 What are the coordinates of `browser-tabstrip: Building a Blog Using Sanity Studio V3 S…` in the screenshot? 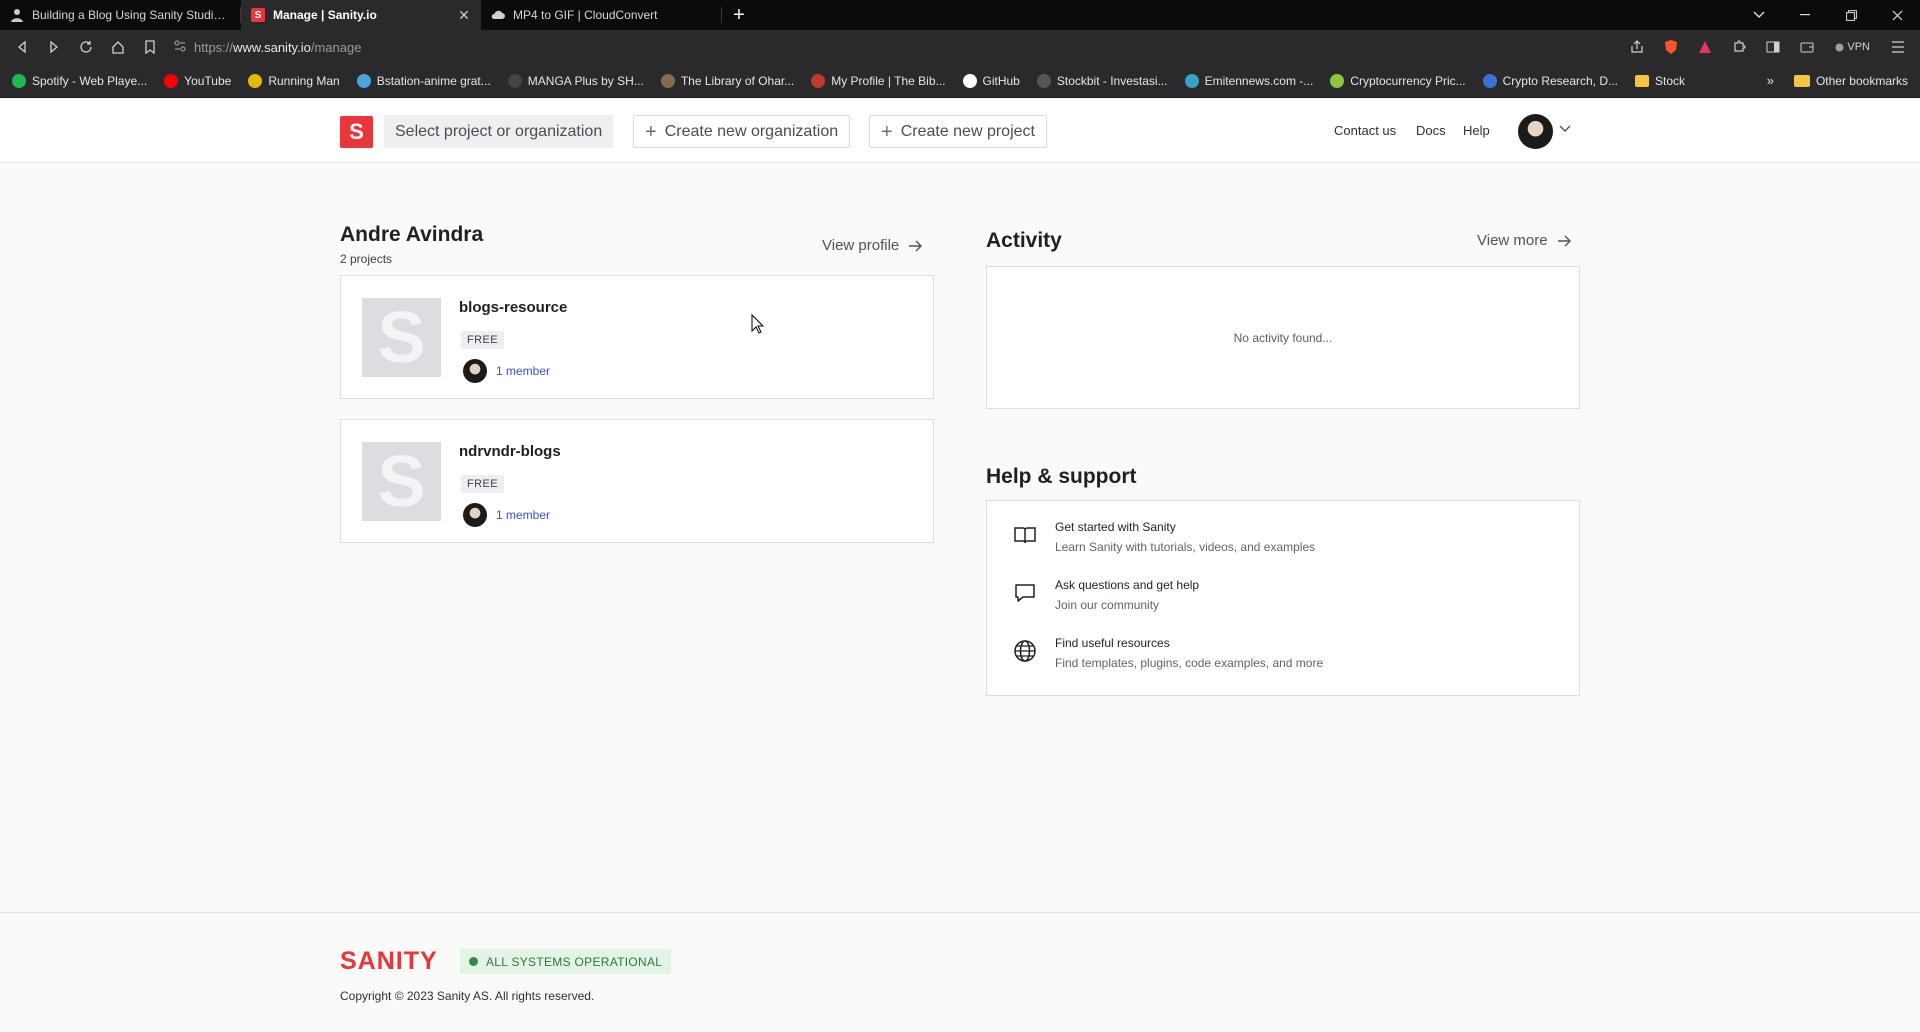 It's located at (960, 15).